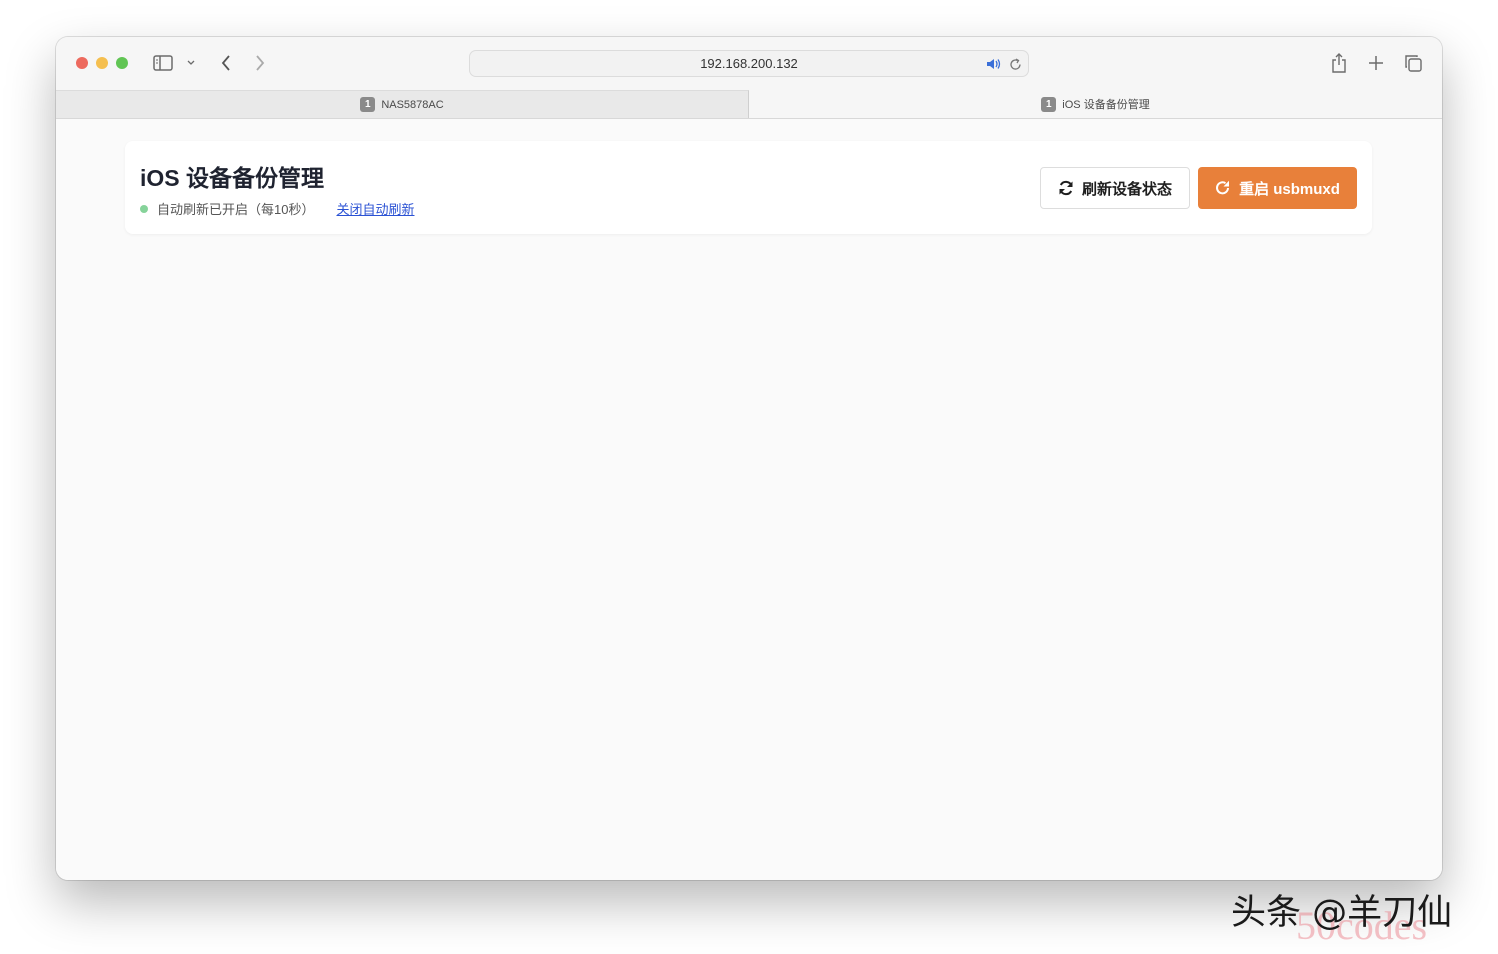 The image size is (1498, 954). Describe the element at coordinates (1339, 63) in the screenshot. I see `share-icon` at that location.